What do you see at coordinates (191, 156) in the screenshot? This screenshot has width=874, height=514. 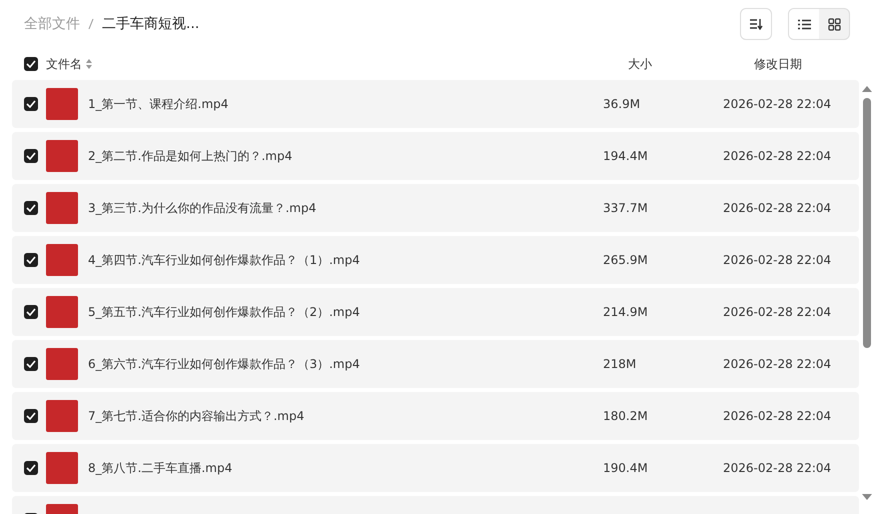 I see `file-name: 2_第二节.作品是如何上热门的？.mp4` at bounding box center [191, 156].